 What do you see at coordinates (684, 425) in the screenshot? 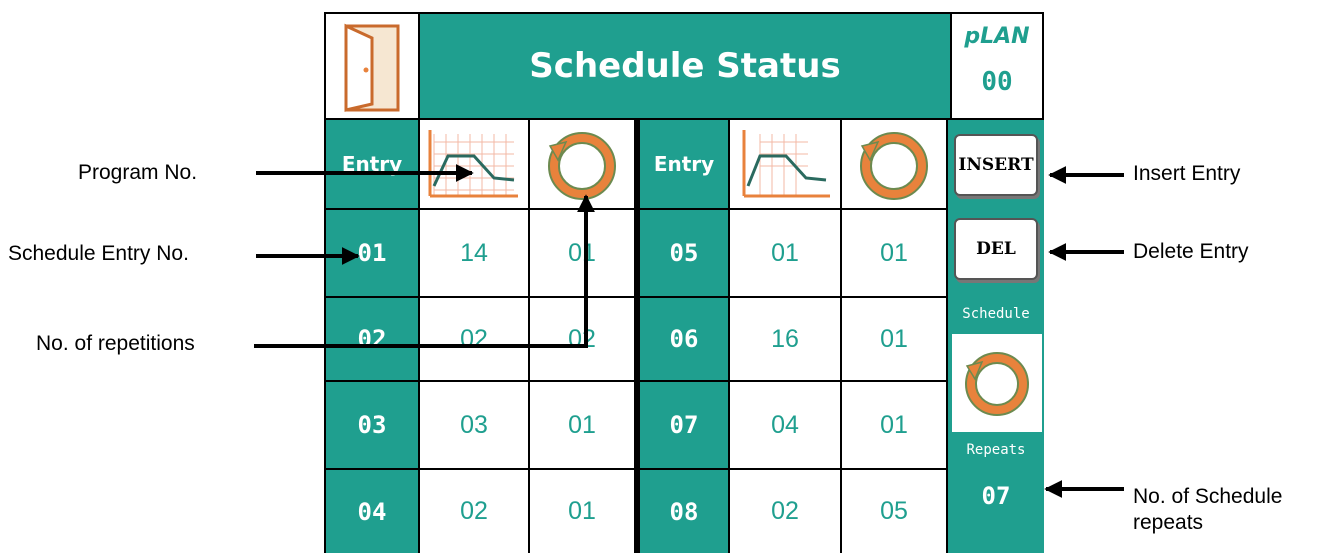
I see `entry-number: 07` at bounding box center [684, 425].